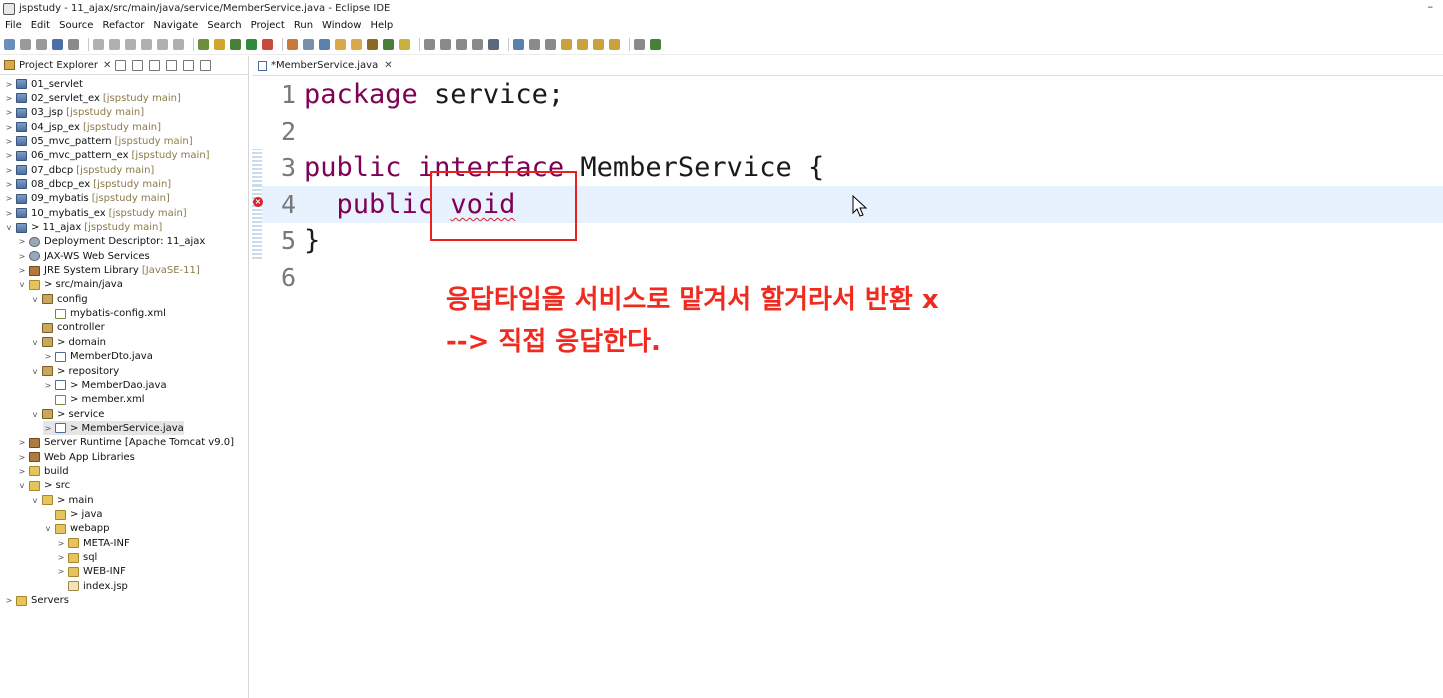  What do you see at coordinates (111, 242) in the screenshot?
I see `tree-item: > Deployment Descriptor: 11_ajax` at bounding box center [111, 242].